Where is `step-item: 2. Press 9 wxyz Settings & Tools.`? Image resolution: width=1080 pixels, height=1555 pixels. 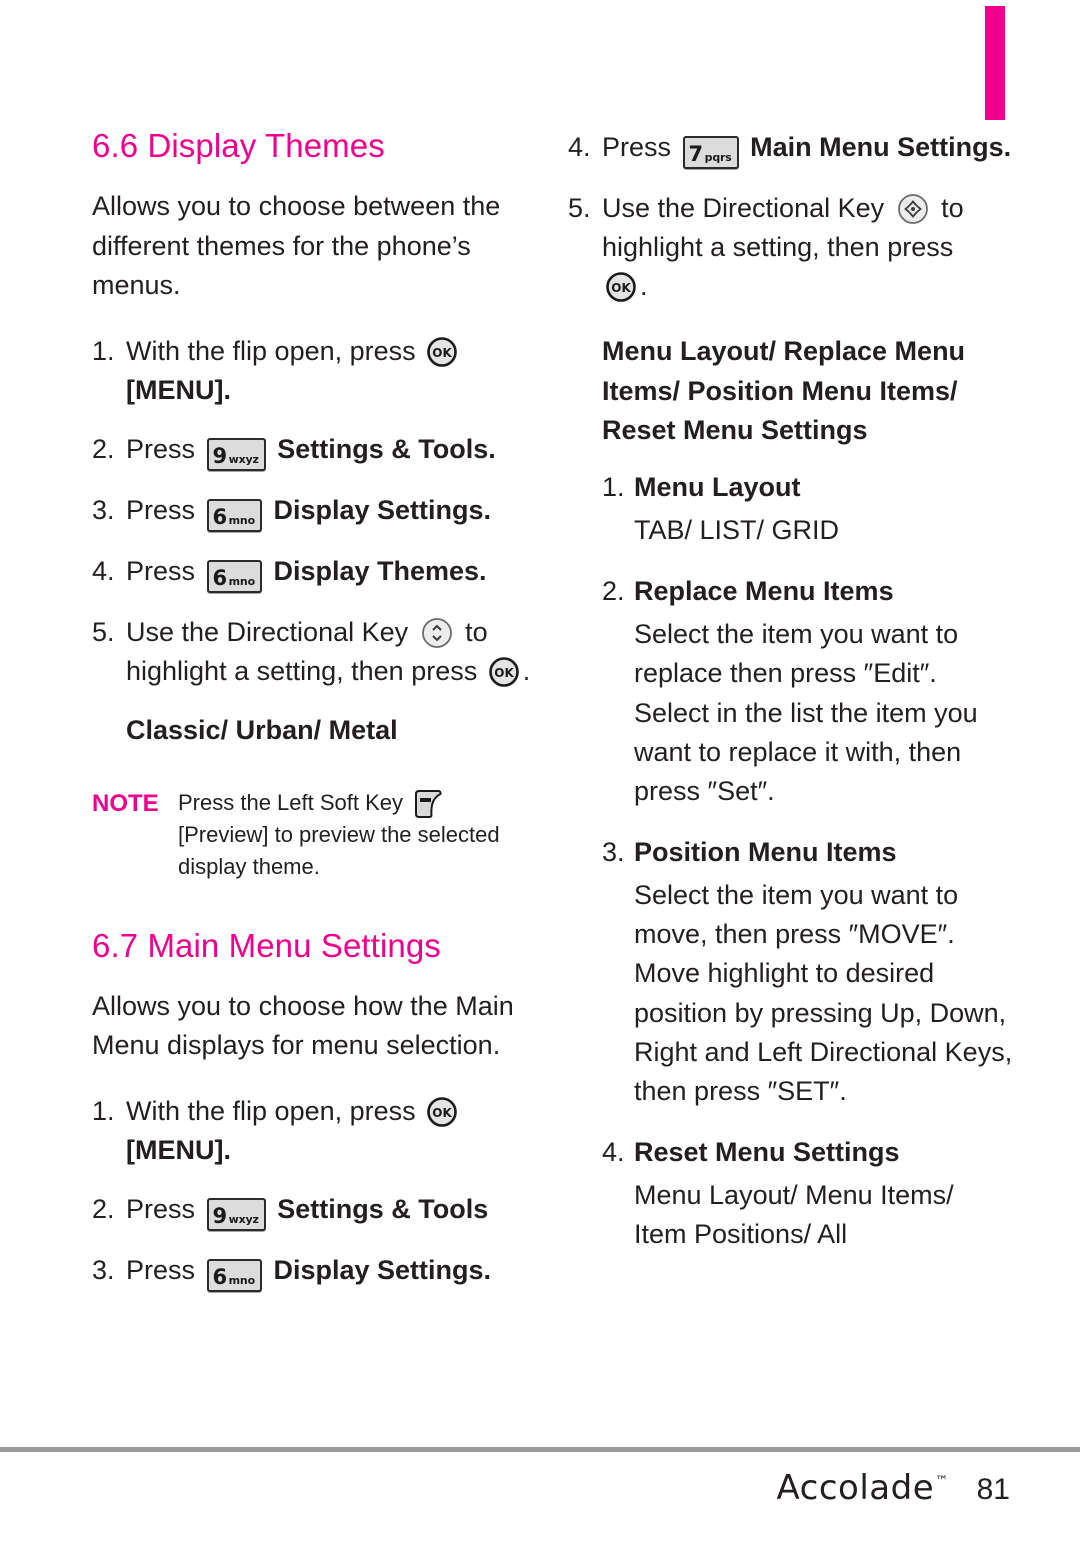
step-item: 2. Press 9 wxyz Settings & Tools. is located at coordinates (318, 451).